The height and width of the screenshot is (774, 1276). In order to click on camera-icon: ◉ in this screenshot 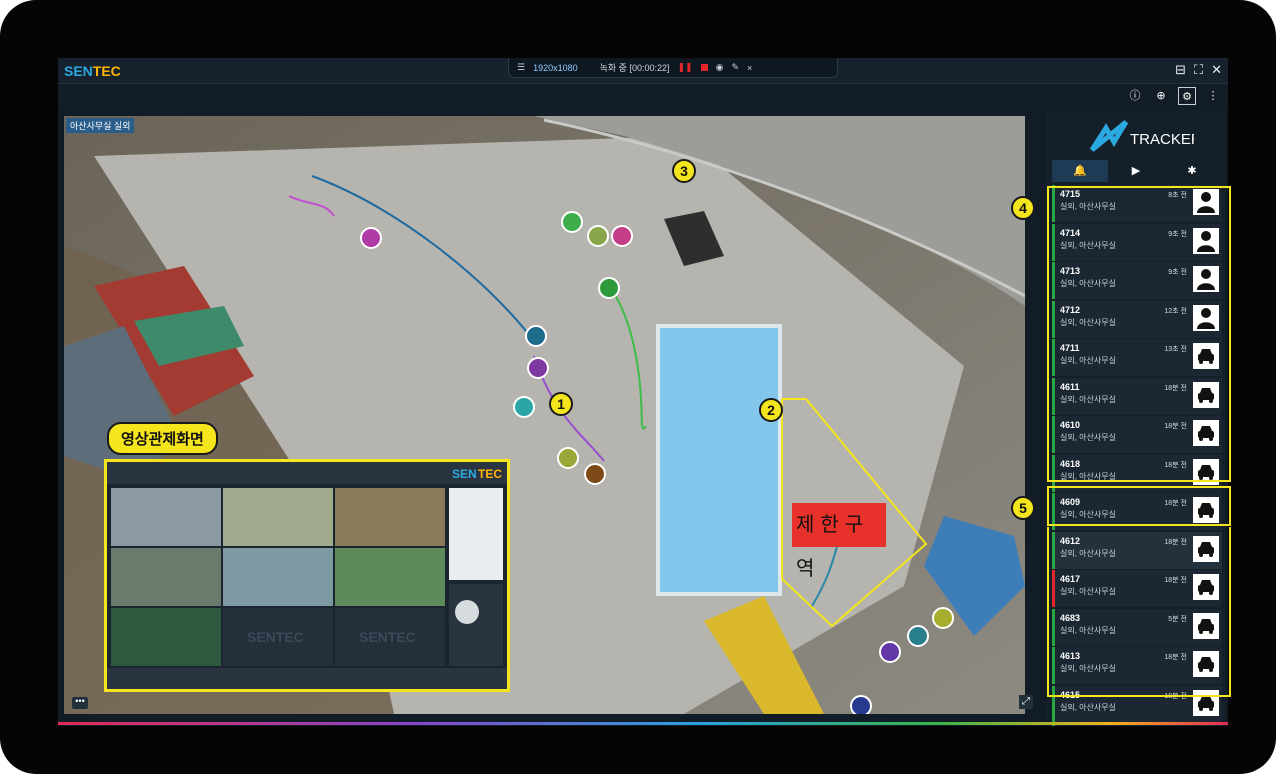, I will do `click(720, 67)`.